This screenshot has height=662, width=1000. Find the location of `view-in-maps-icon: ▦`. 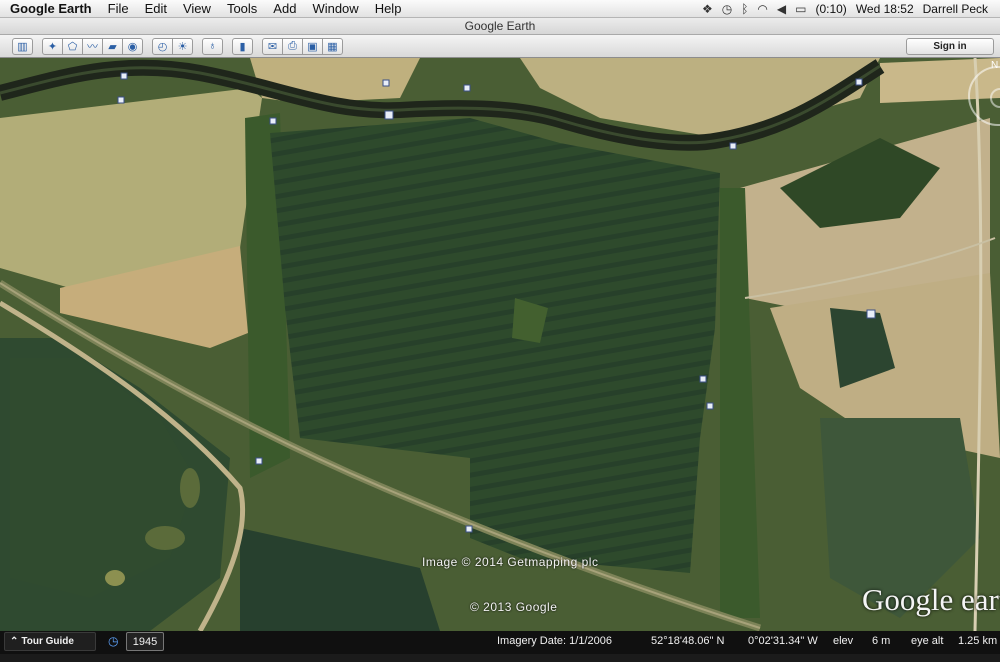

view-in-maps-icon: ▦ is located at coordinates (332, 46).